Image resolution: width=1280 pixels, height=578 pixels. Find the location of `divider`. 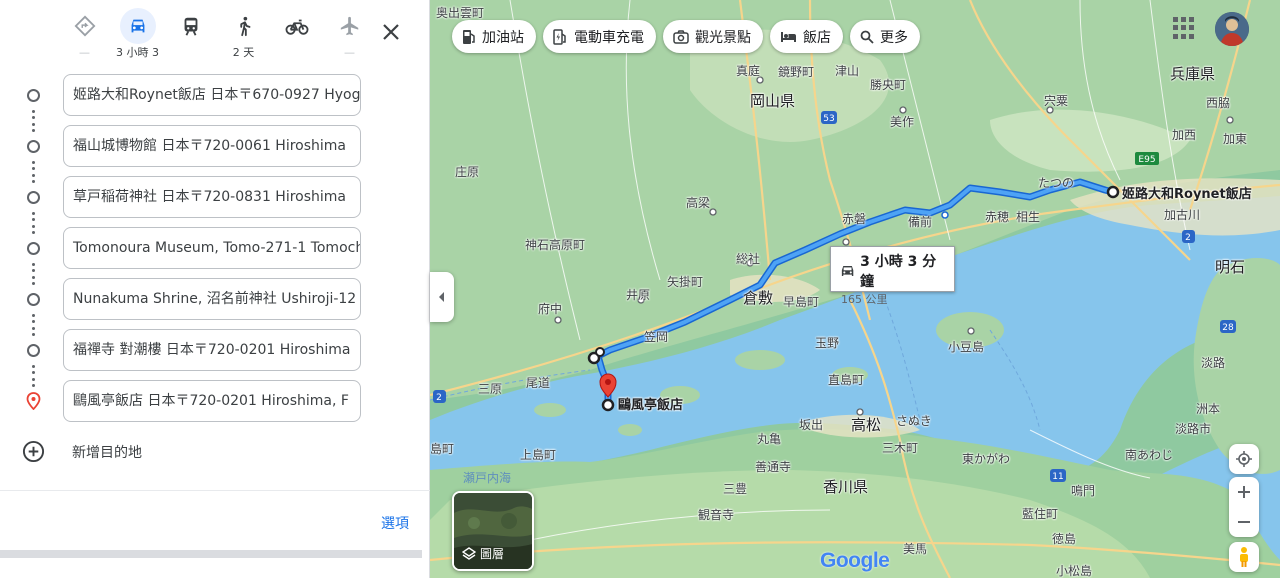

divider is located at coordinates (215, 490).